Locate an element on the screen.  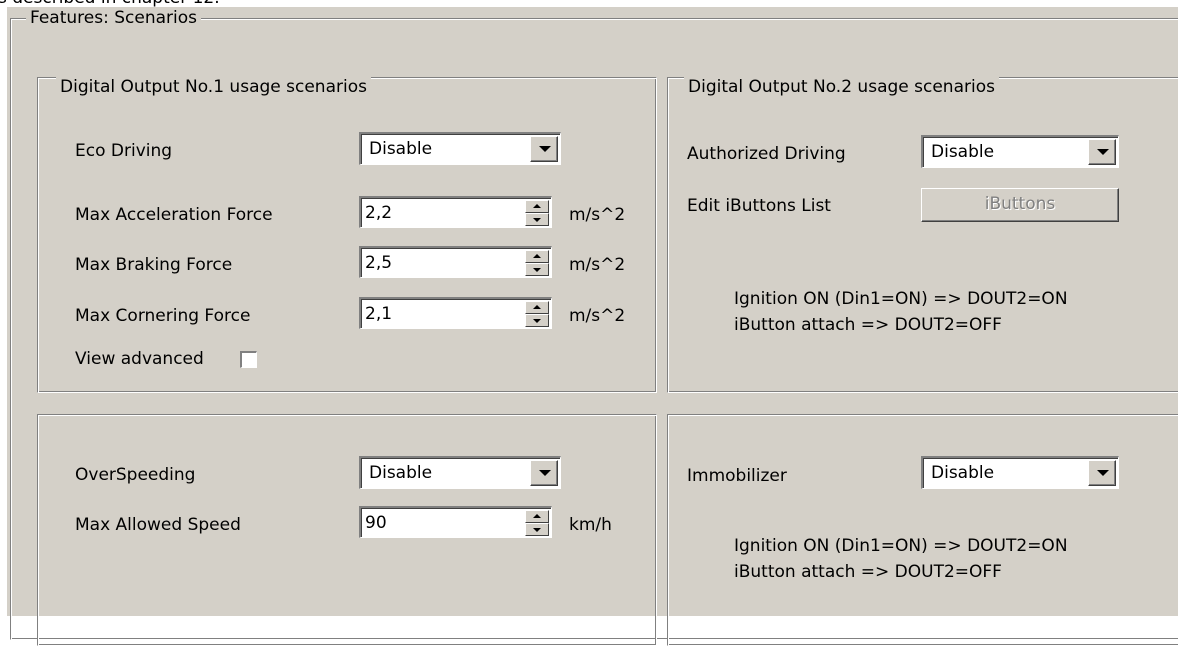
max-acceleration-value: 2,2 is located at coordinates (379, 213).